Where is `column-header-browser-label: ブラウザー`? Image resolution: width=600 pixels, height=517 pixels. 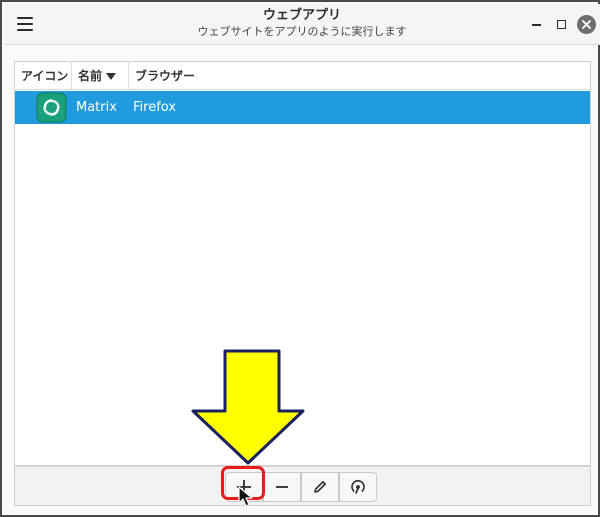
column-header-browser-label: ブラウザー is located at coordinates (165, 76).